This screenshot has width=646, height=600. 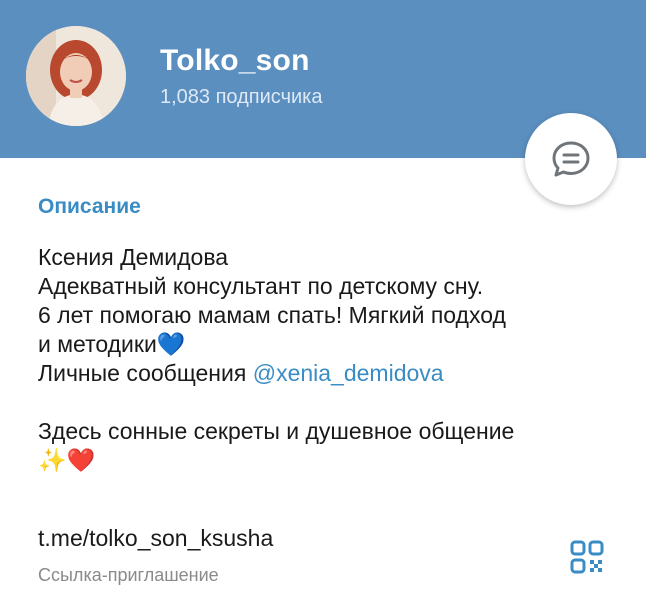 I want to click on description-line: Личные сообщения, so click(x=145, y=373).